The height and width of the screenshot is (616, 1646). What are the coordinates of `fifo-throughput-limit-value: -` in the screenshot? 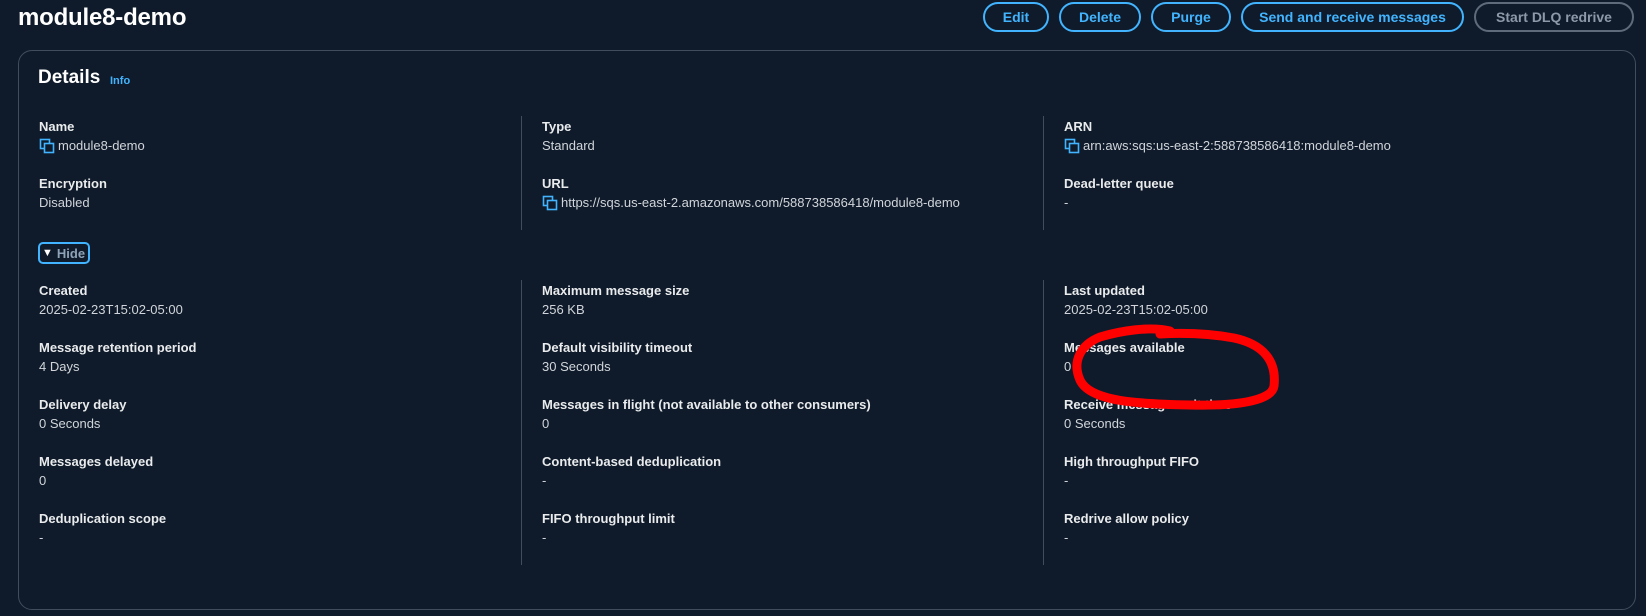 It's located at (544, 537).